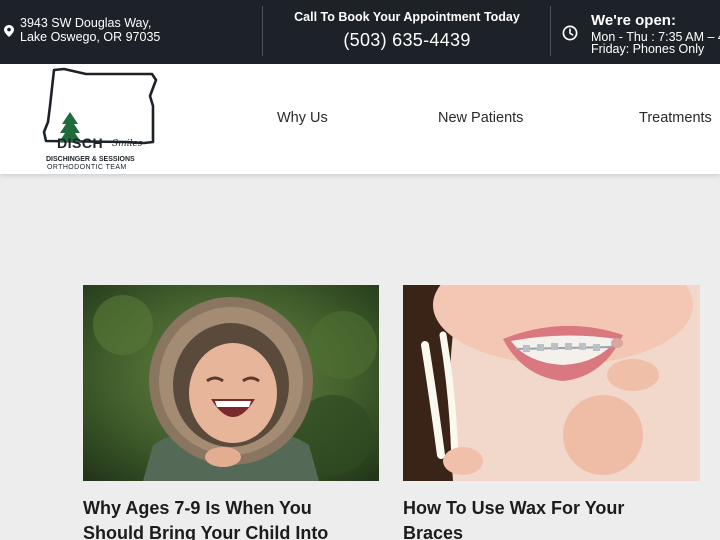  Describe the element at coordinates (407, 40) in the screenshot. I see `phone-link: (503) 635-4439` at that location.